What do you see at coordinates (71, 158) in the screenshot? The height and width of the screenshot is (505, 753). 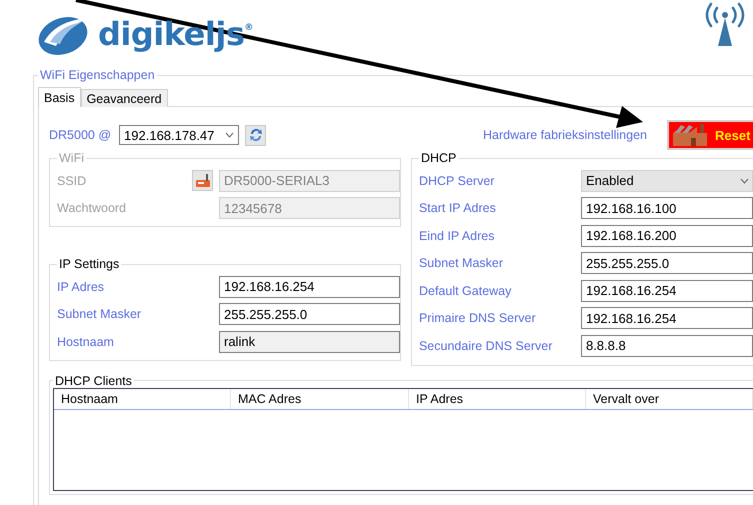 I see `group-title: WiFi` at bounding box center [71, 158].